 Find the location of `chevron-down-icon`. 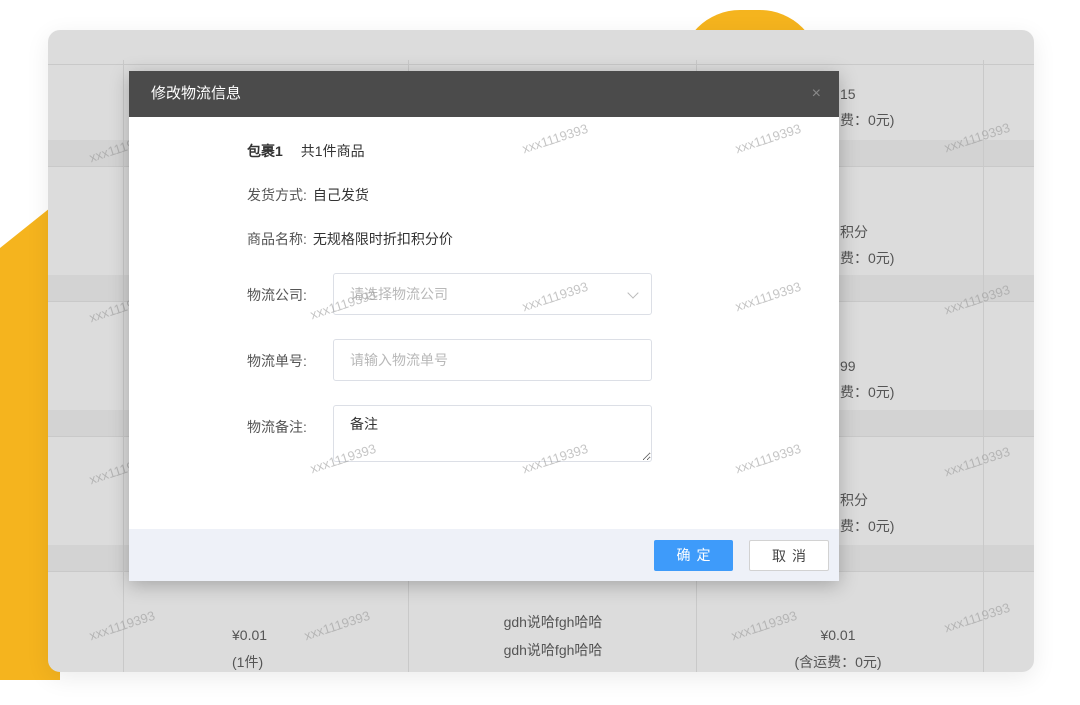

chevron-down-icon is located at coordinates (633, 293).